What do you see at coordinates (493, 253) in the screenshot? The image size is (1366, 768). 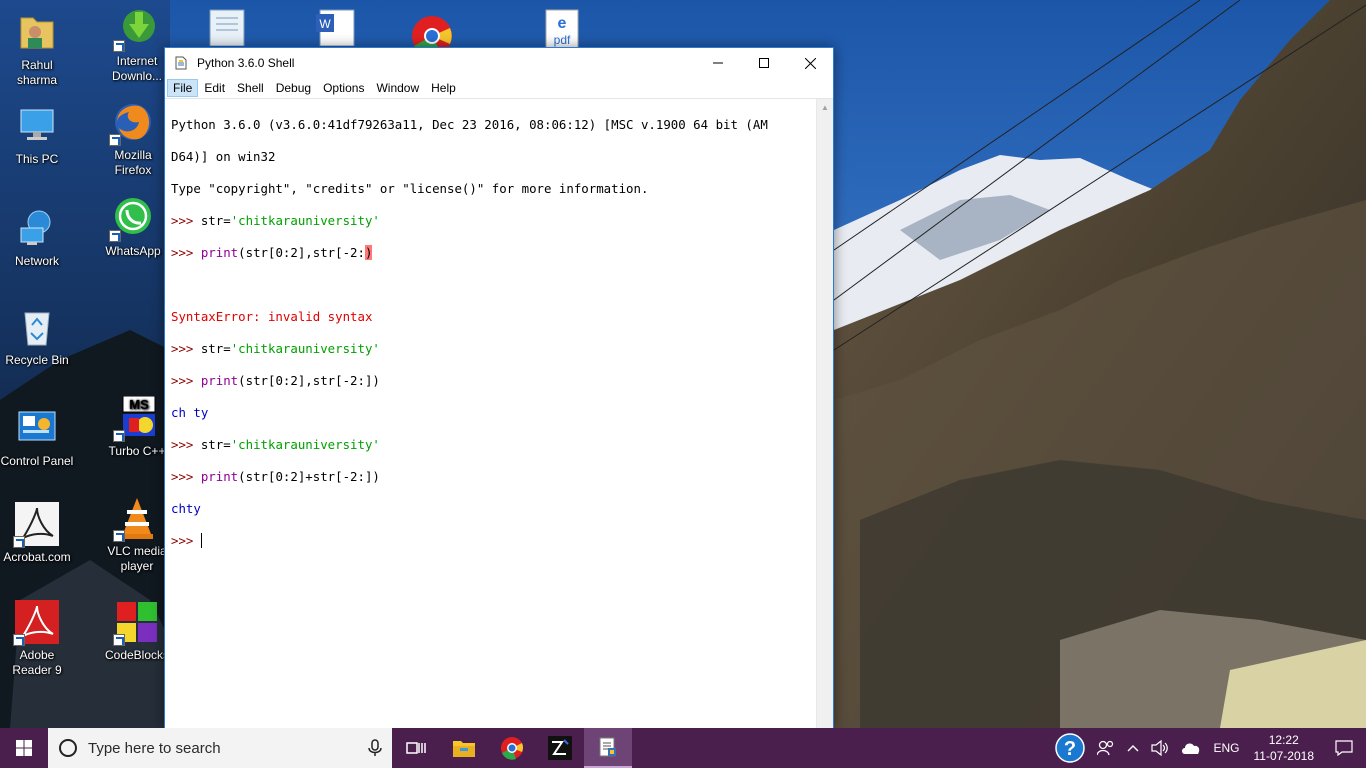 I see `shell-input-line: >>> print(str[0:2],str[-2:)` at bounding box center [493, 253].